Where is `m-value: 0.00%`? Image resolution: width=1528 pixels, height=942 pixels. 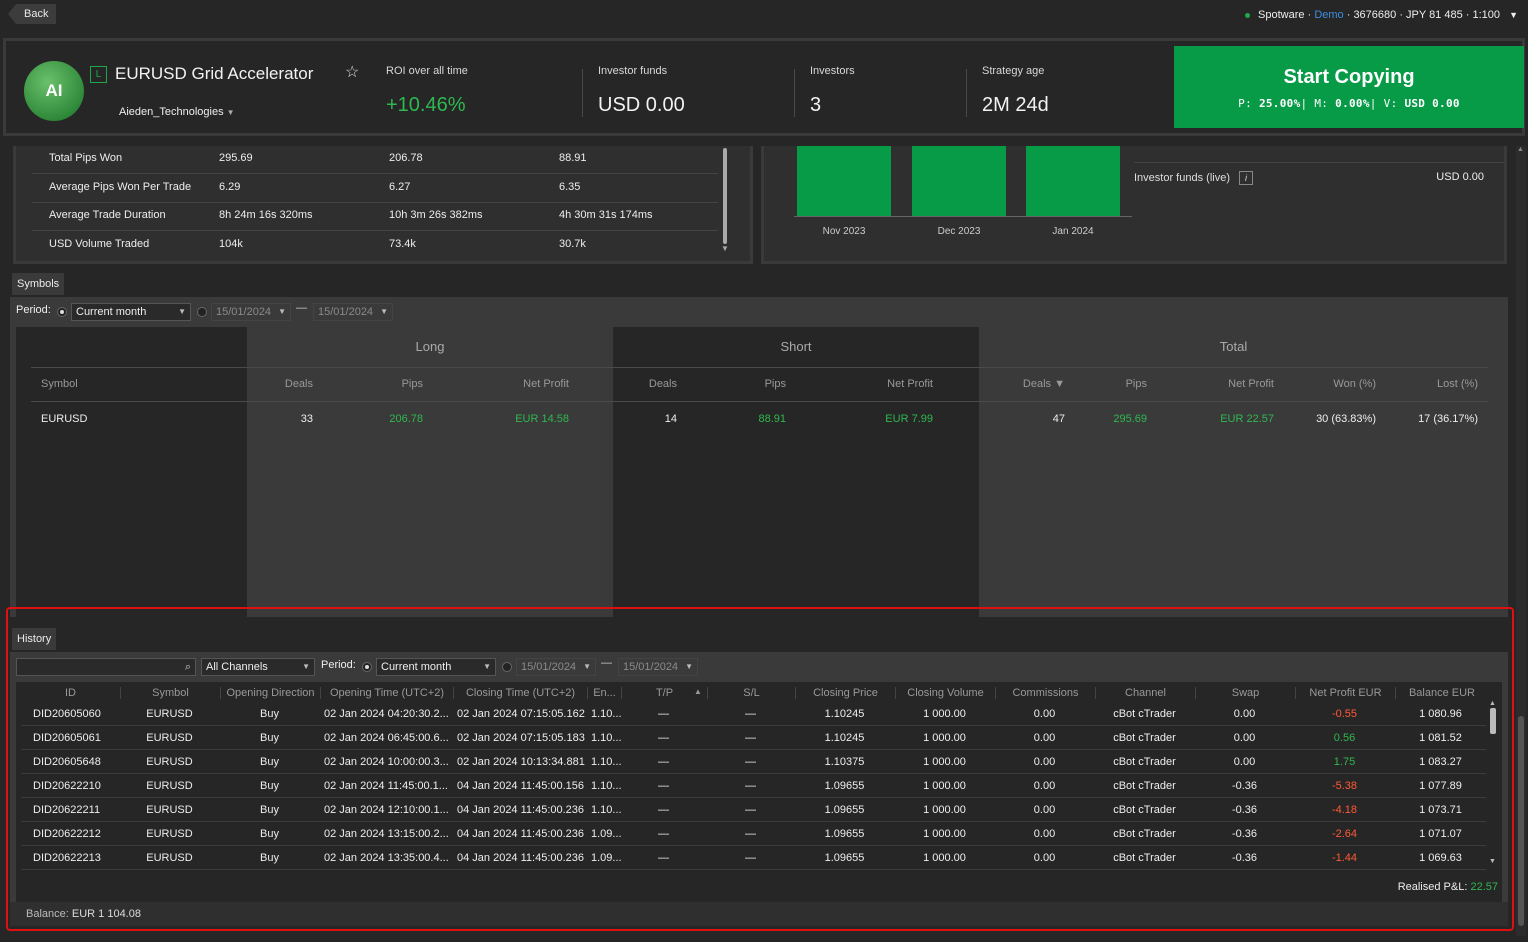
m-value: 0.00% is located at coordinates (1352, 103).